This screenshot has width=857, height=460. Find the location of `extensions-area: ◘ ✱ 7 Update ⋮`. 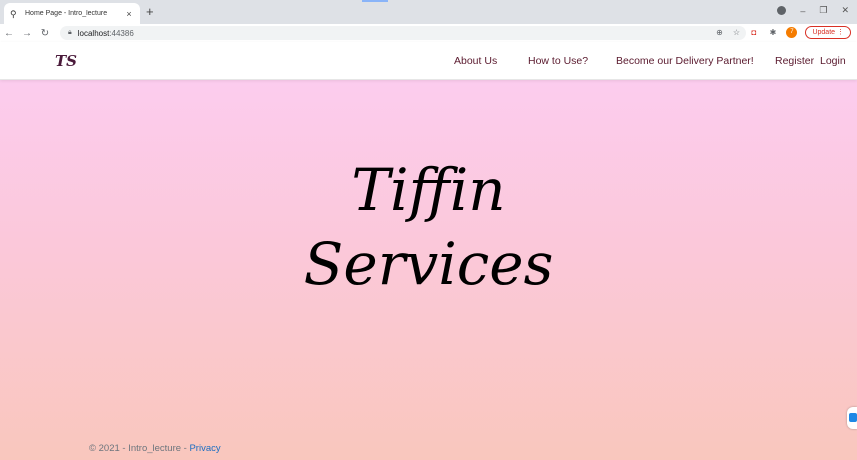

extensions-area: ◘ ✱ 7 Update ⋮ is located at coordinates (799, 32).